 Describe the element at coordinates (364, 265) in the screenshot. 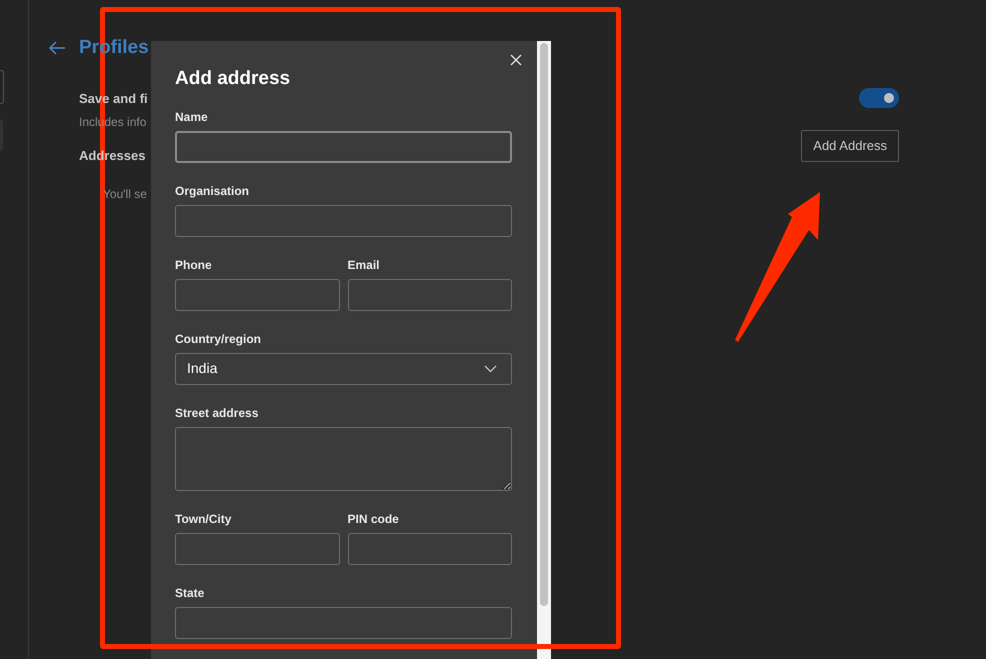

I see `field-label: Email` at that location.